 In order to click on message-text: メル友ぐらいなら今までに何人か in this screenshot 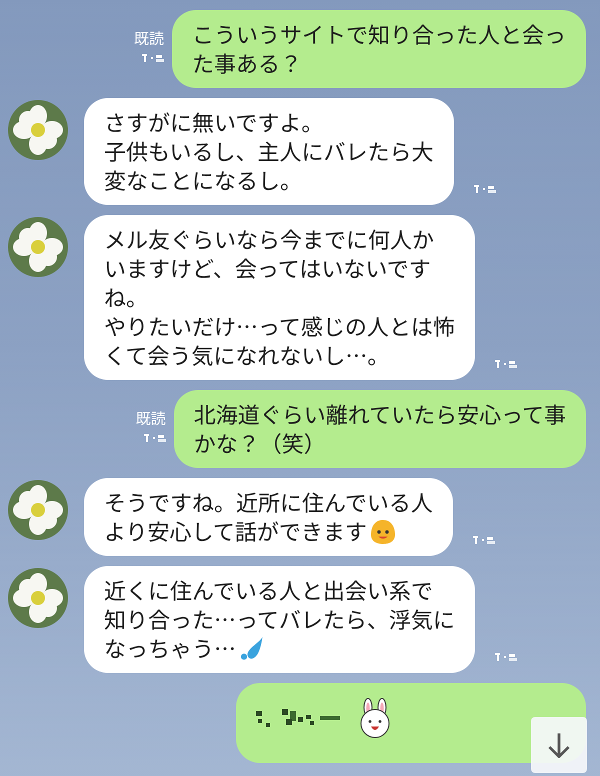, I will do `click(269, 239)`.